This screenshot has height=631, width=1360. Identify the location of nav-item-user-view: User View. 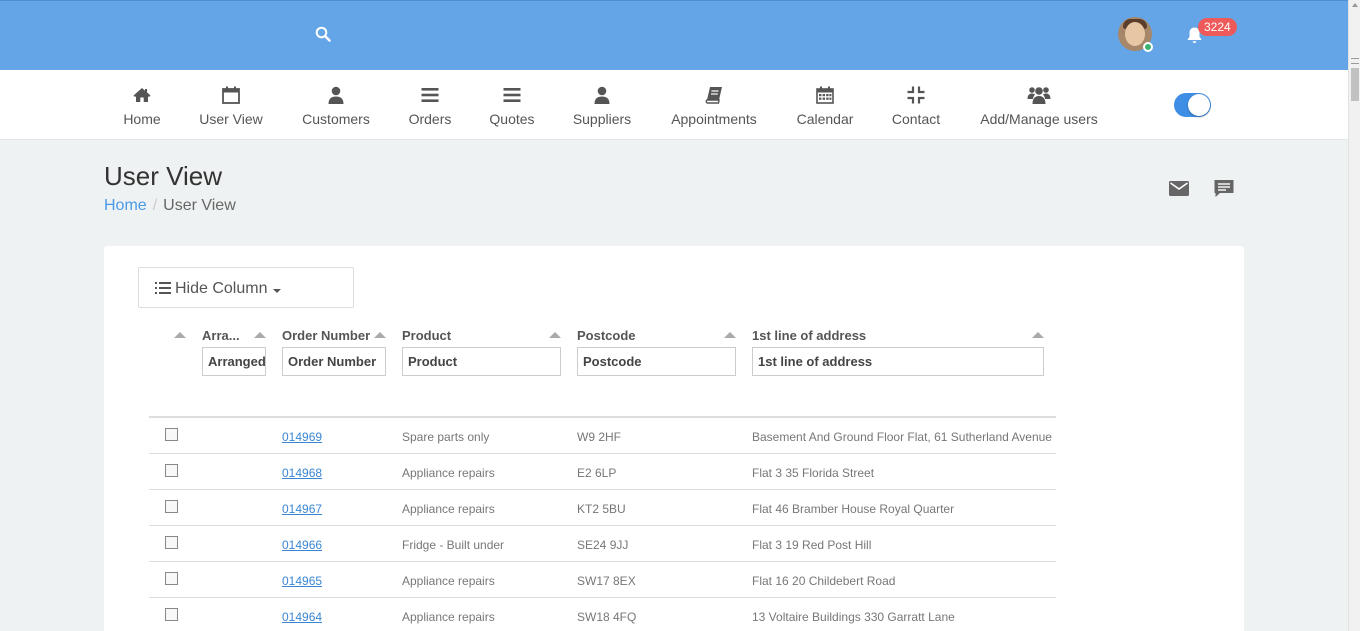
(231, 105).